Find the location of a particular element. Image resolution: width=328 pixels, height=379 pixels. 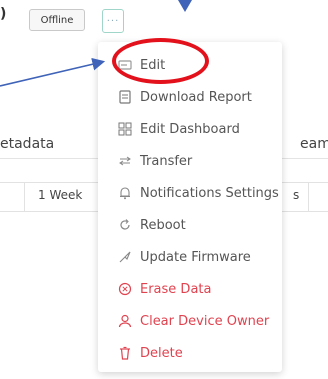

menu-item-label: Clear Device Owner is located at coordinates (205, 321).